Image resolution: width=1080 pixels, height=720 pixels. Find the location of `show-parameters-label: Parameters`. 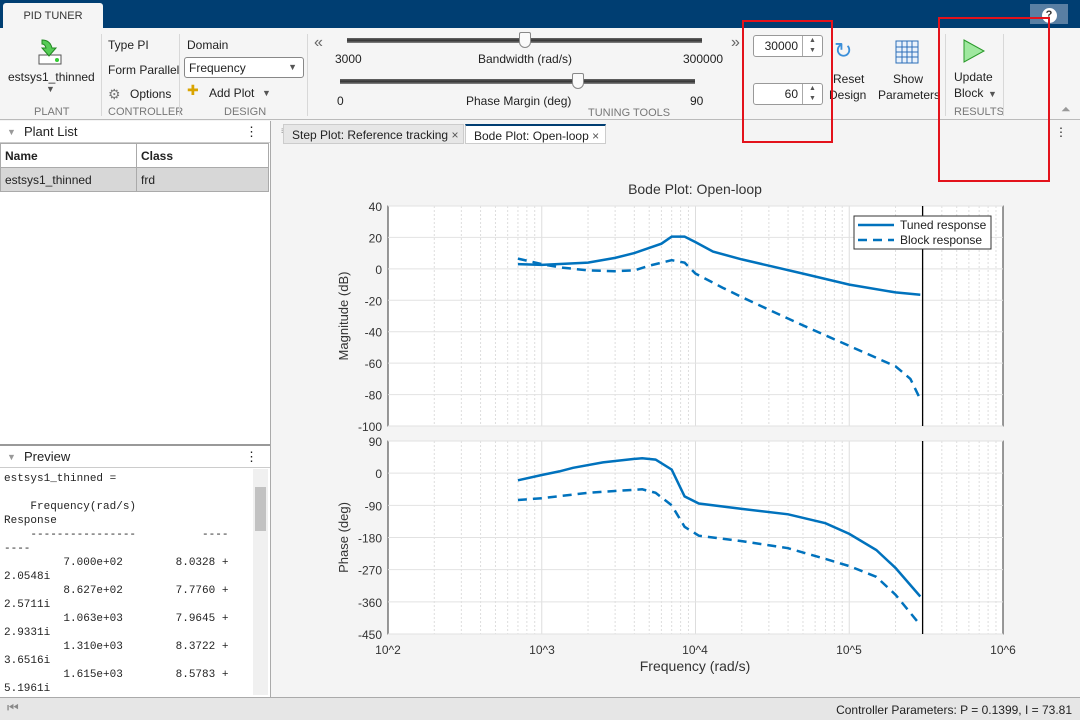

show-parameters-label: Parameters is located at coordinates (909, 95).